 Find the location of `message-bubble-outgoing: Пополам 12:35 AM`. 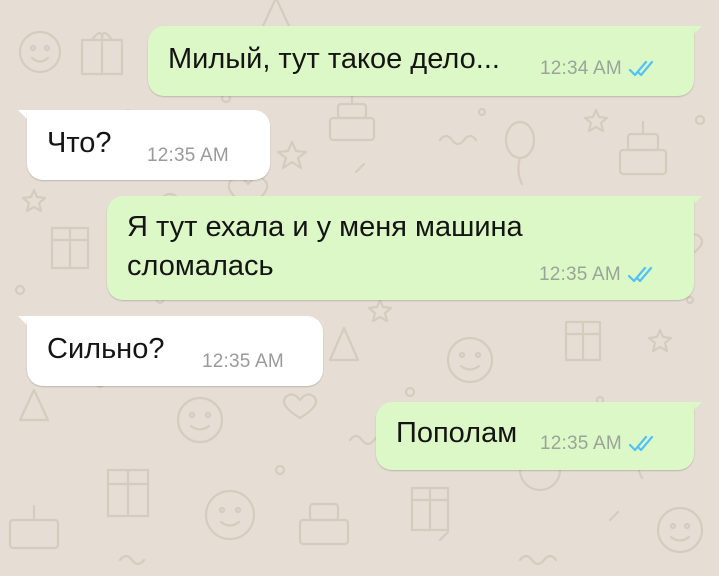

message-bubble-outgoing: Пополам 12:35 AM is located at coordinates (535, 436).